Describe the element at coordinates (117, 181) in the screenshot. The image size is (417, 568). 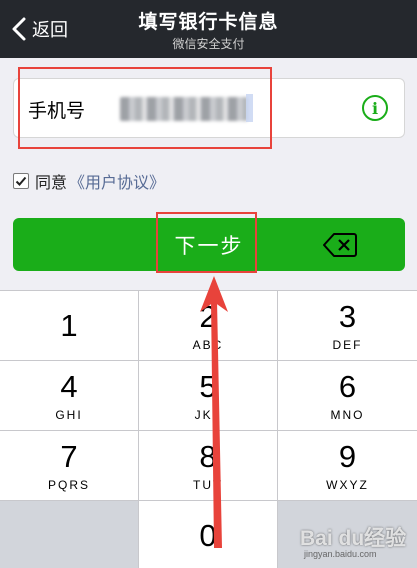
I see `user-agreement-link: 《用户协议》` at that location.